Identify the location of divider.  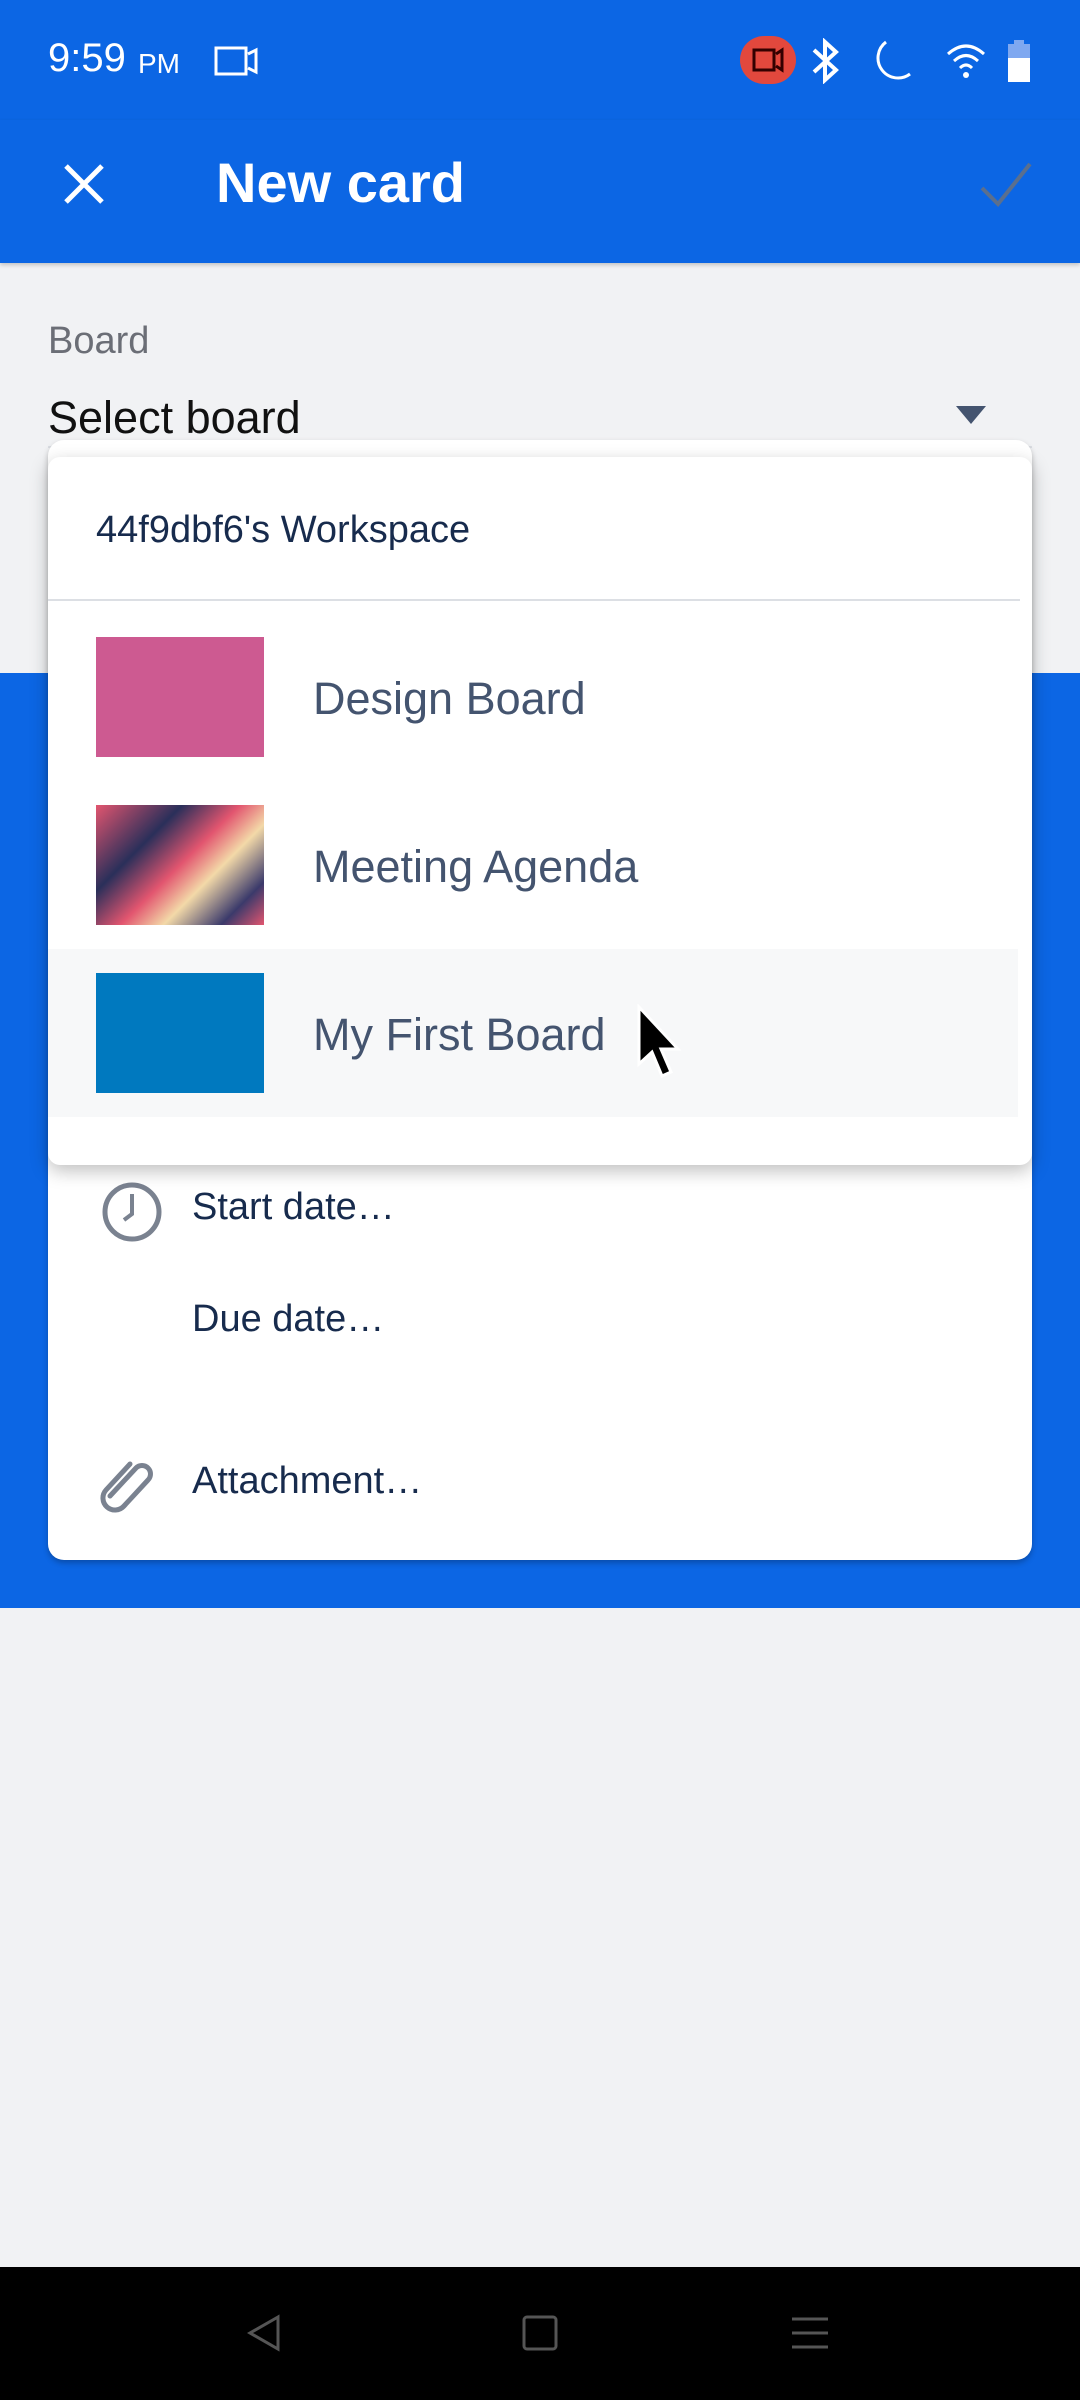
(534, 600).